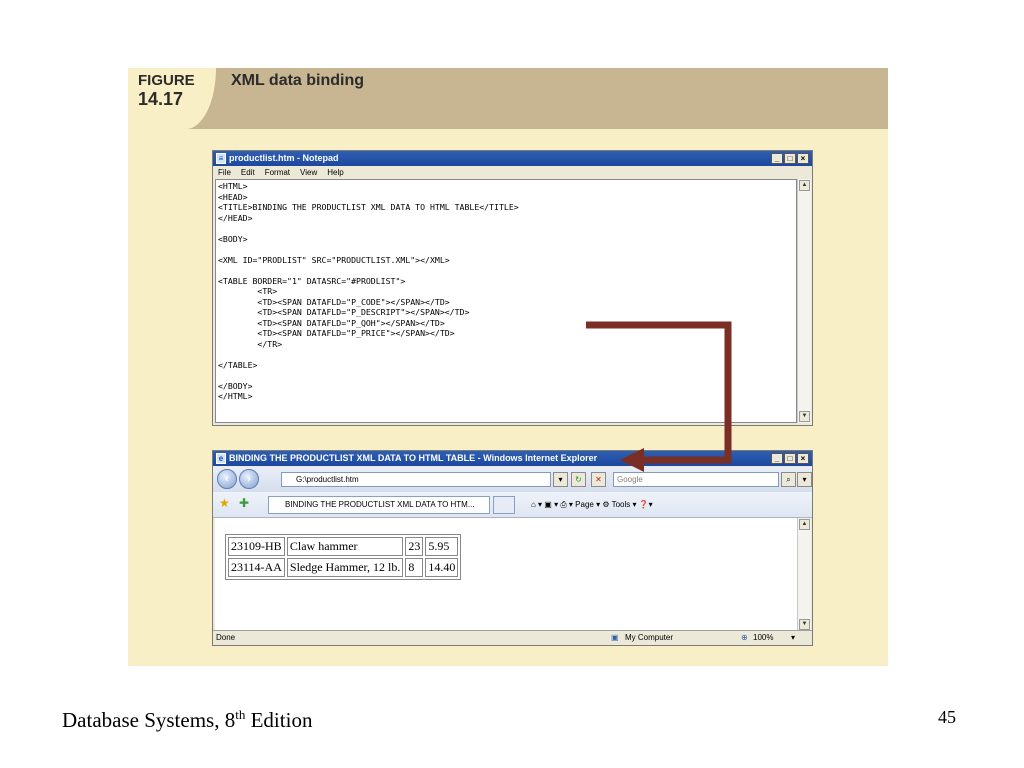  I want to click on page-number: 45, so click(947, 717).